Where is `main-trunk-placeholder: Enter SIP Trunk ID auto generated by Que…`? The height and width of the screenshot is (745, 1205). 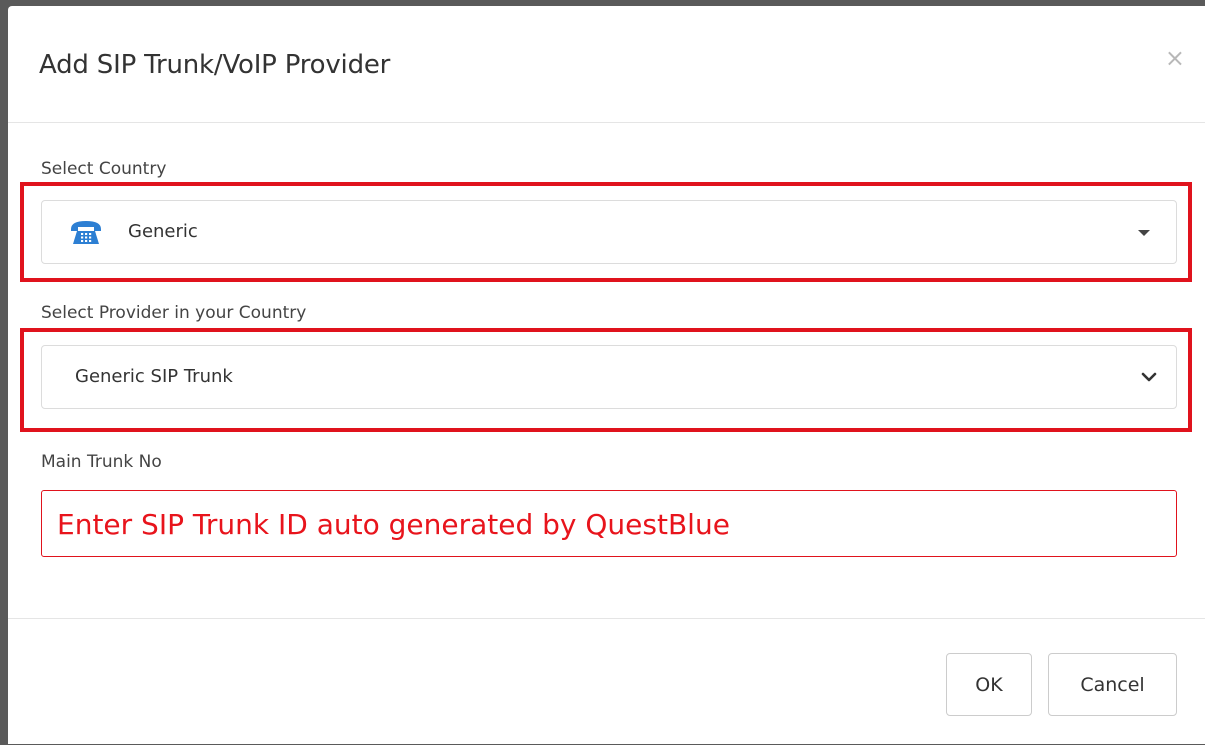 main-trunk-placeholder: Enter SIP Trunk ID auto generated by Que… is located at coordinates (393, 524).